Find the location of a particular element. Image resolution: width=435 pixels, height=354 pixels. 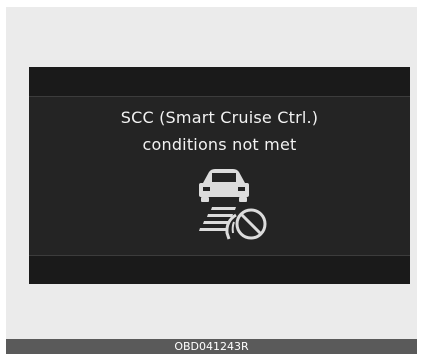

scc-unavailable-icon is located at coordinates (233, 204).